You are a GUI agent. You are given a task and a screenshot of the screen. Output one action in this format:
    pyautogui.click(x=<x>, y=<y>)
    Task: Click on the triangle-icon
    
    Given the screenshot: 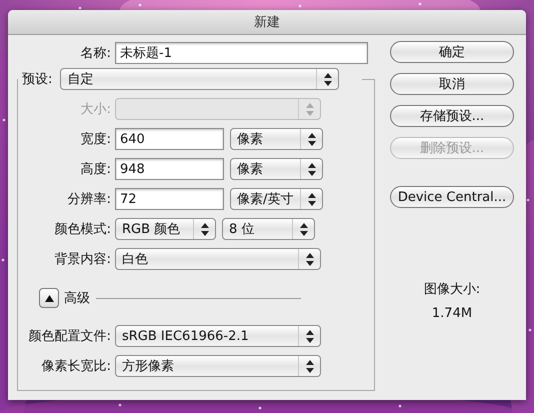 What is the action you would take?
    pyautogui.click(x=49, y=298)
    